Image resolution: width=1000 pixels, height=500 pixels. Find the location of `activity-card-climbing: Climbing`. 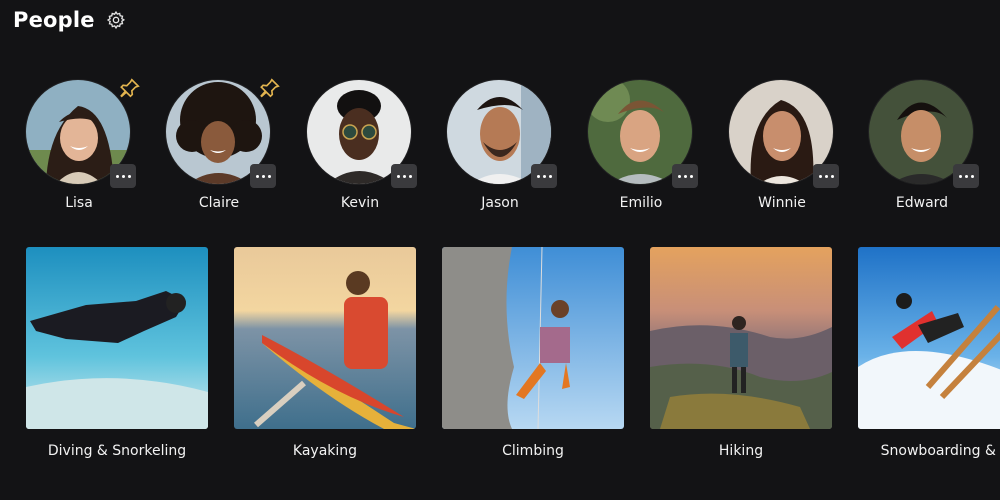

activity-card-climbing: Climbing is located at coordinates (533, 353).